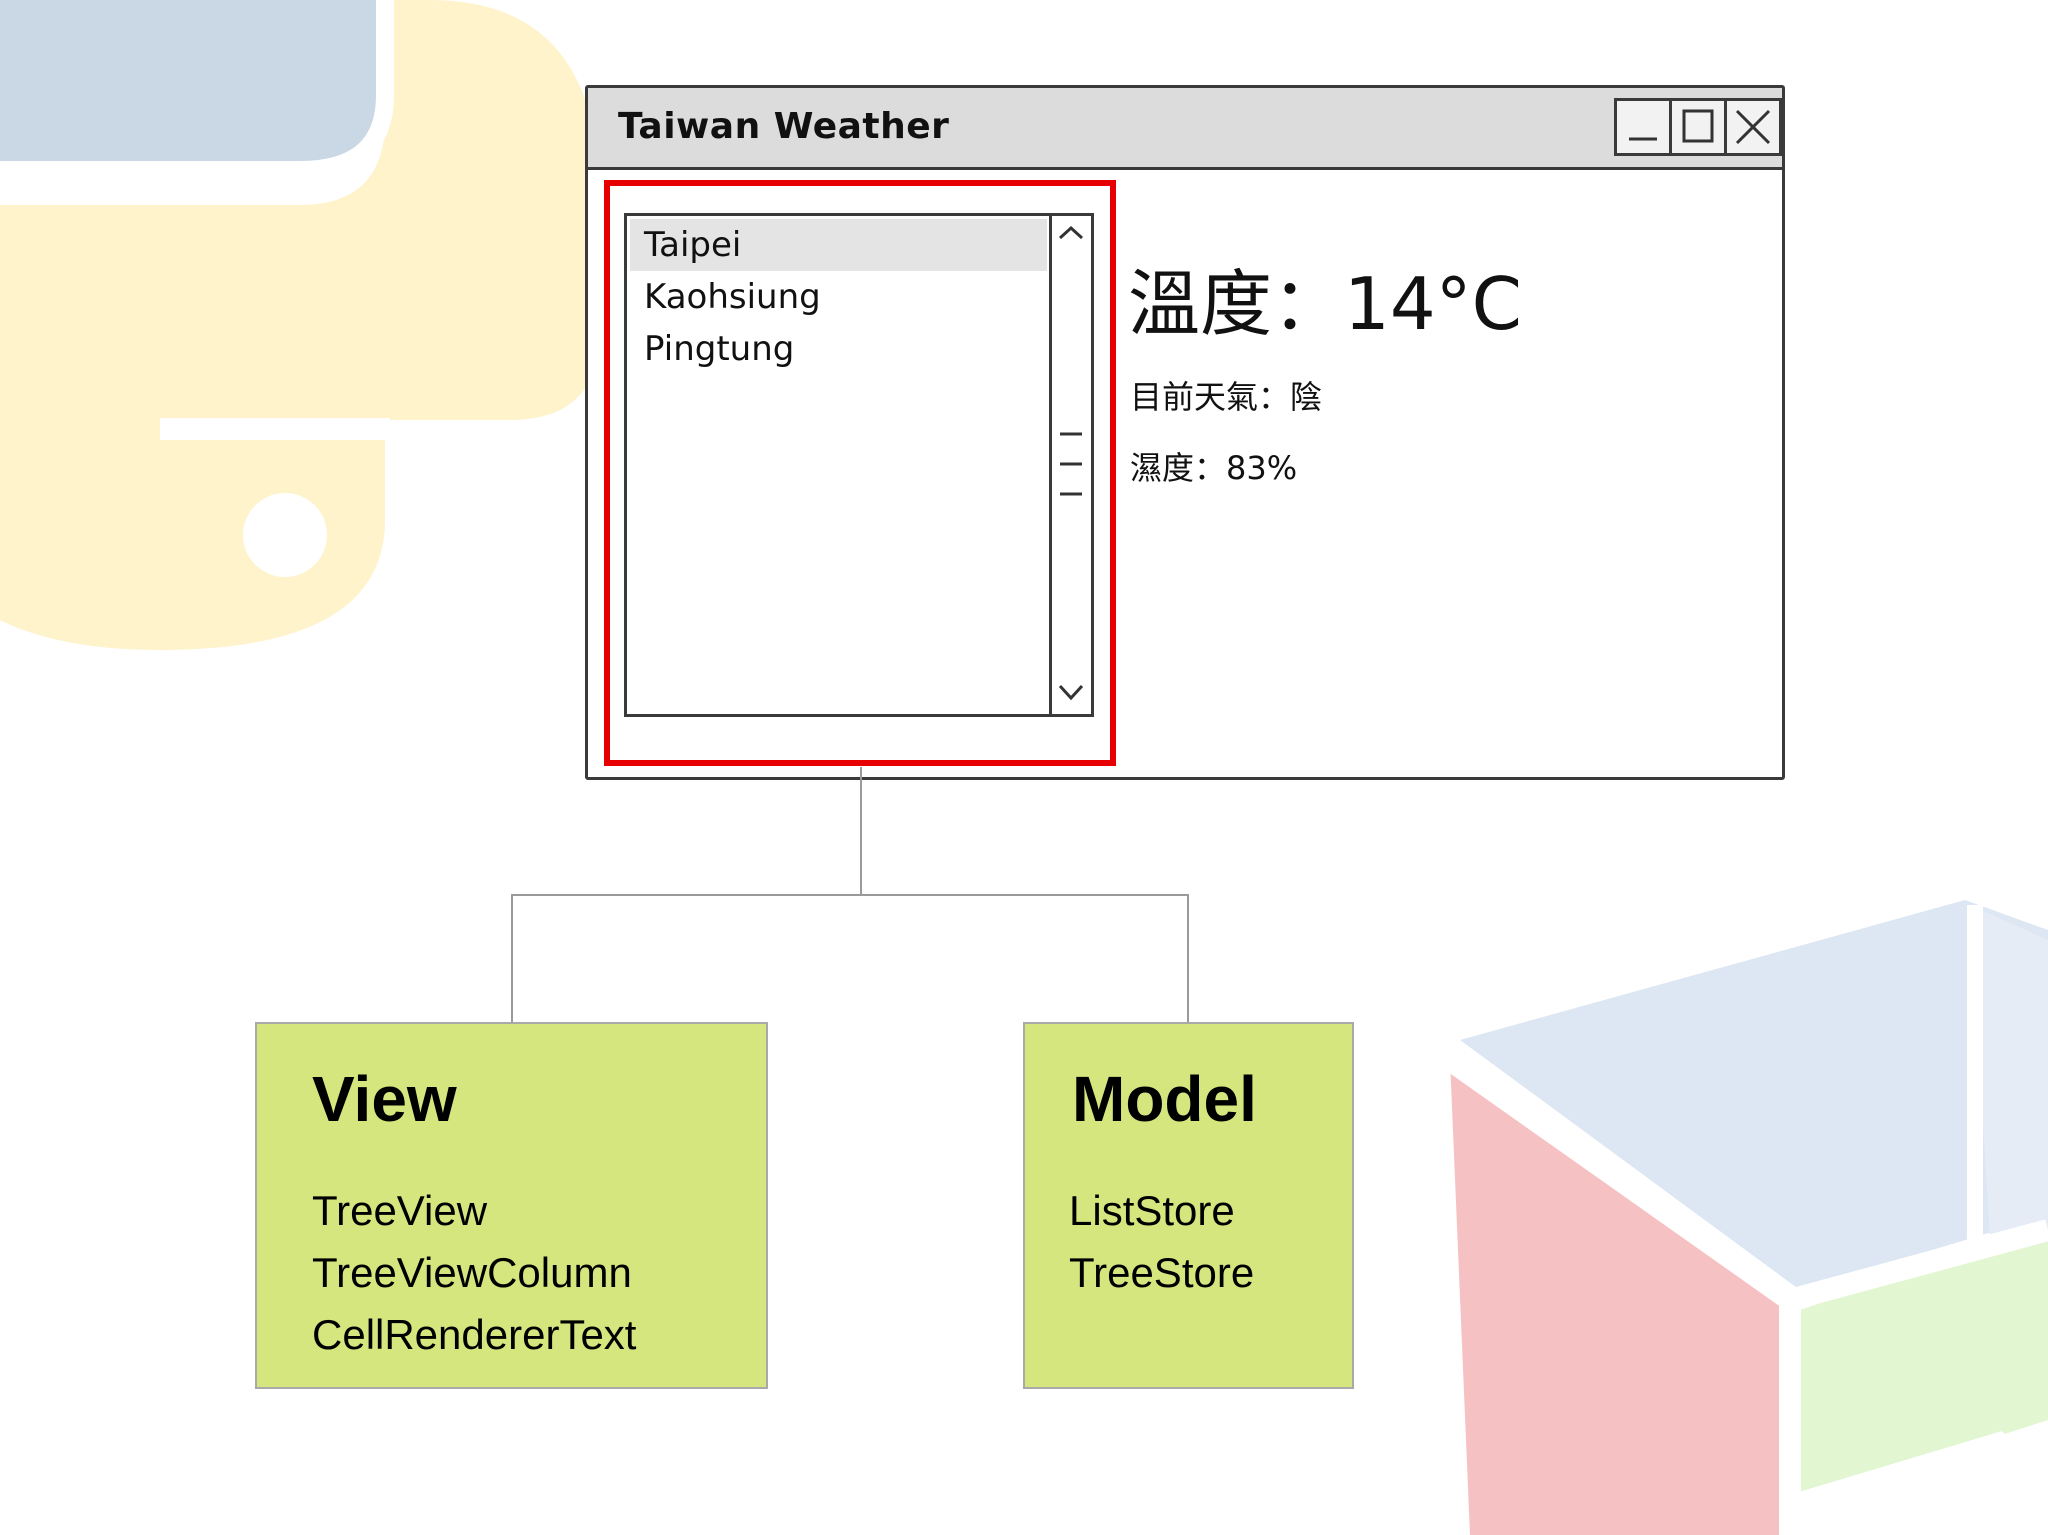  Describe the element at coordinates (1643, 139) in the screenshot. I see `minimize-icon` at that location.